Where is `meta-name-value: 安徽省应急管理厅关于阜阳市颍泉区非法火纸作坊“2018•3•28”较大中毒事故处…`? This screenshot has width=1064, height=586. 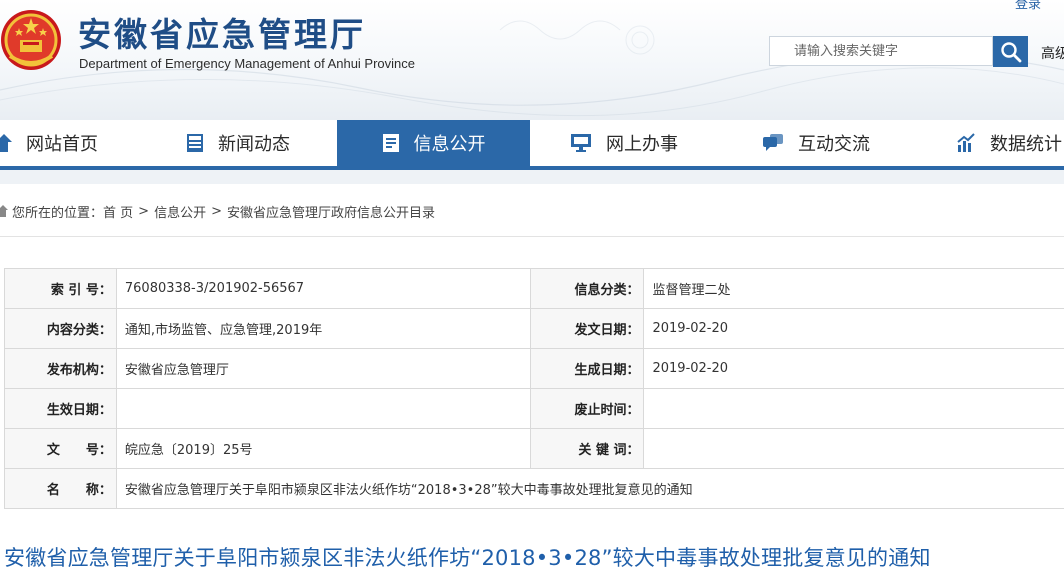
meta-name-value: 安徽省应急管理厅关于阜阳市颍泉区非法火纸作坊“2018•3•28”较大中毒事故处… is located at coordinates (589, 488).